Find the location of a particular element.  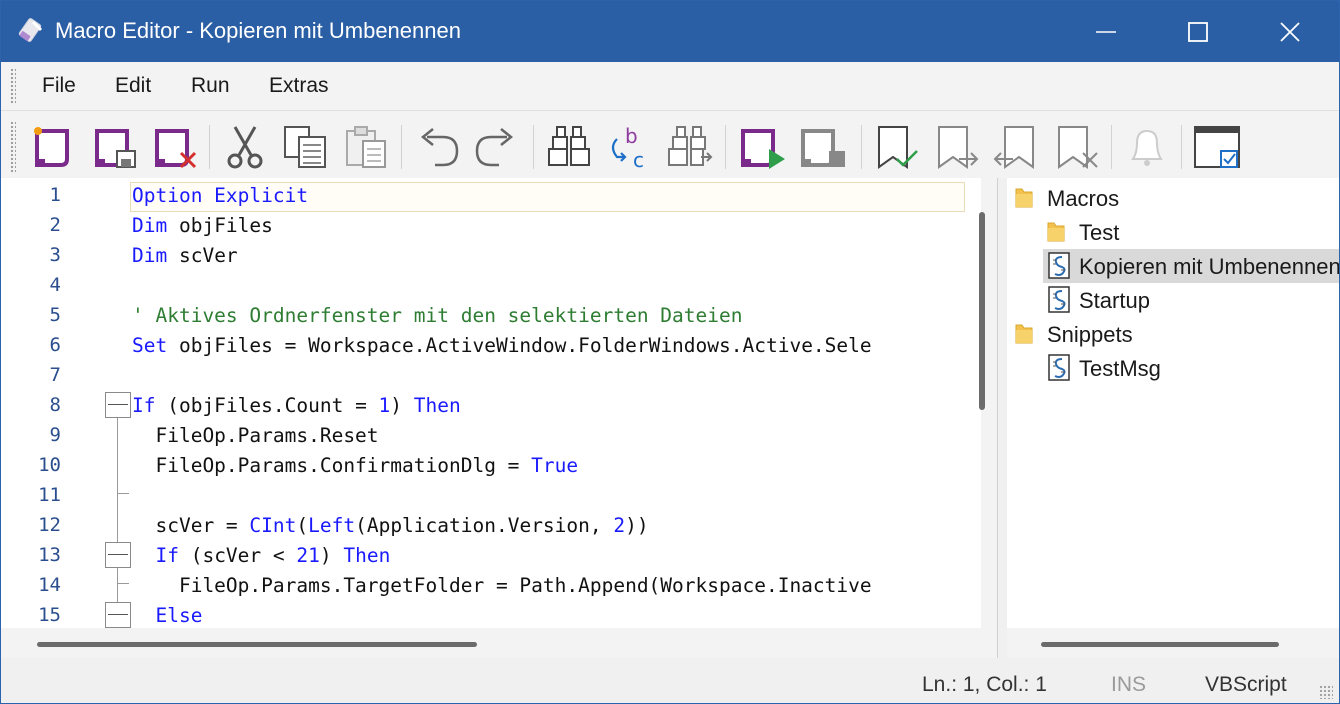

editor-horizontal-scrollbar is located at coordinates (257, 644).